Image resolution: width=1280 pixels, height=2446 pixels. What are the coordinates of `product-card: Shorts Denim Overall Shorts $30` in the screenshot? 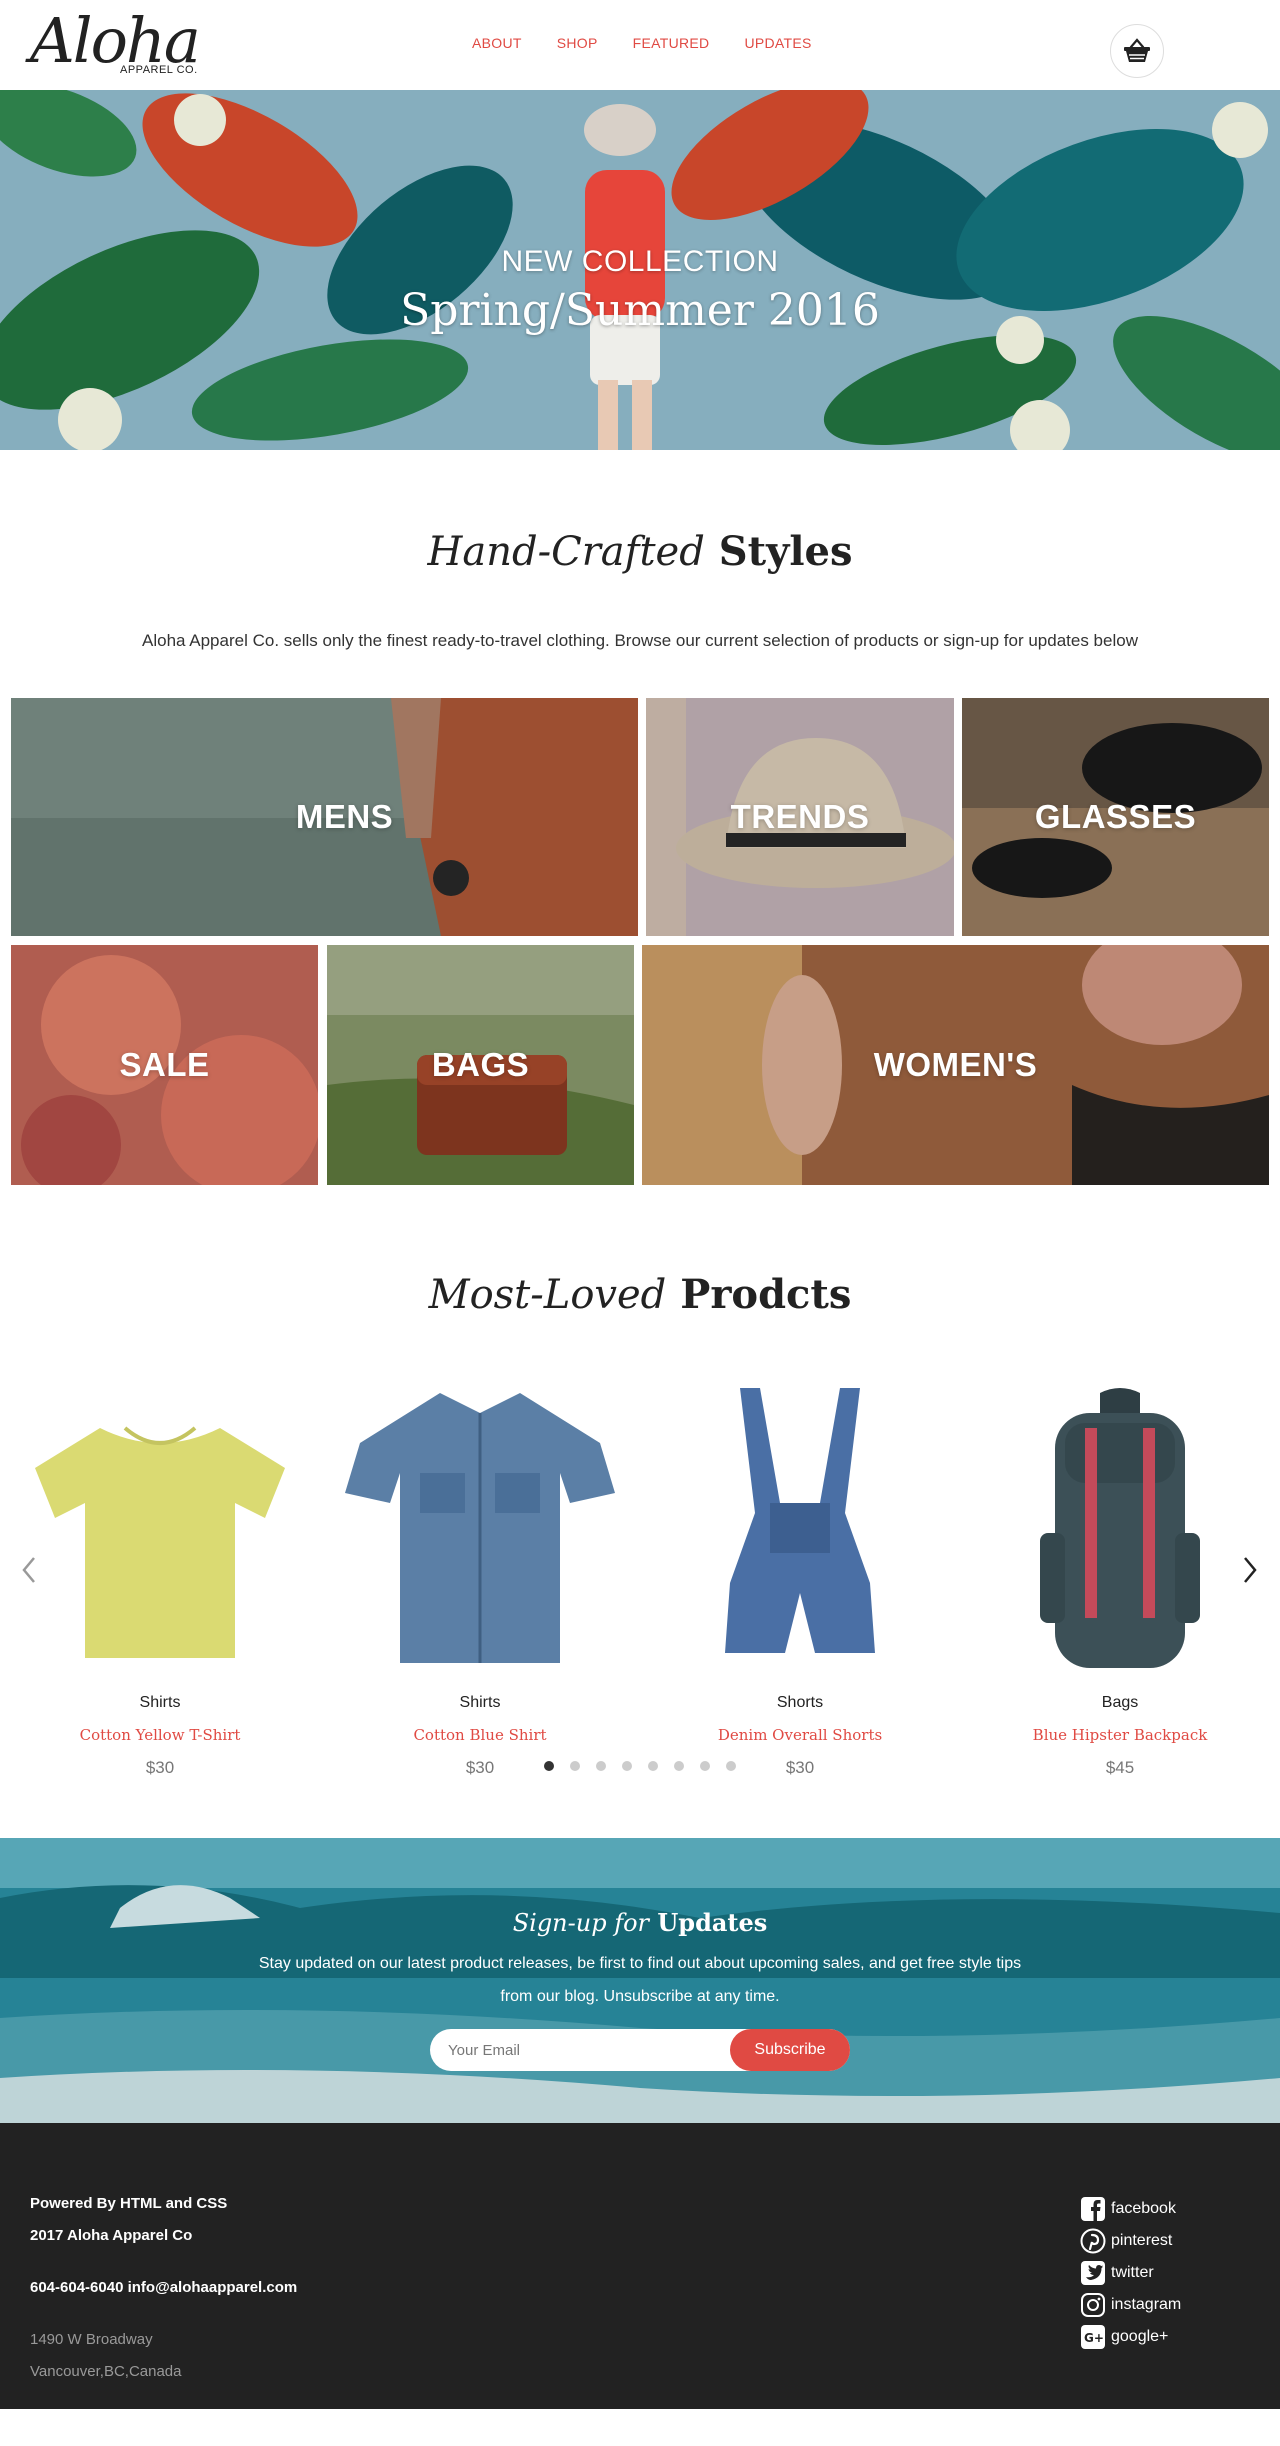 It's located at (800, 1578).